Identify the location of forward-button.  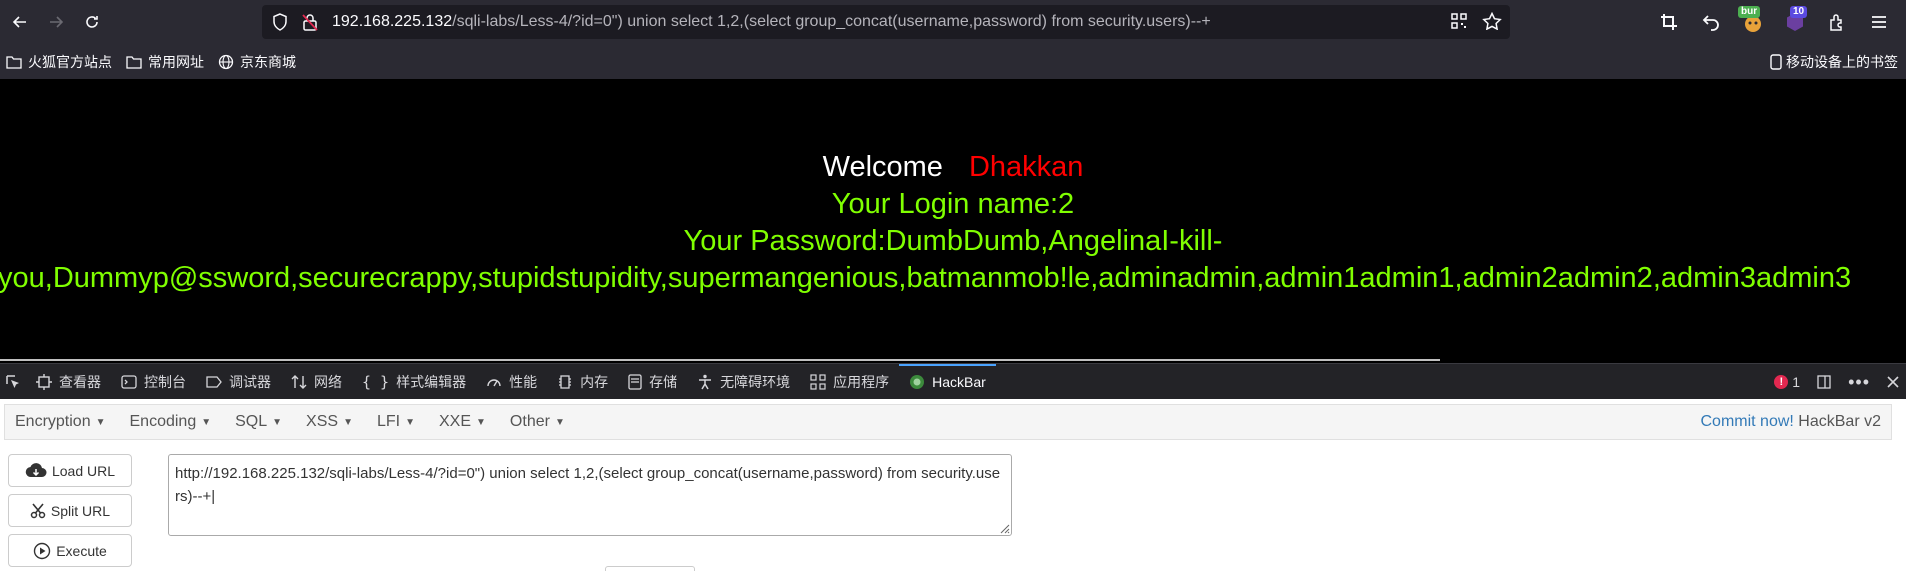
(56, 22).